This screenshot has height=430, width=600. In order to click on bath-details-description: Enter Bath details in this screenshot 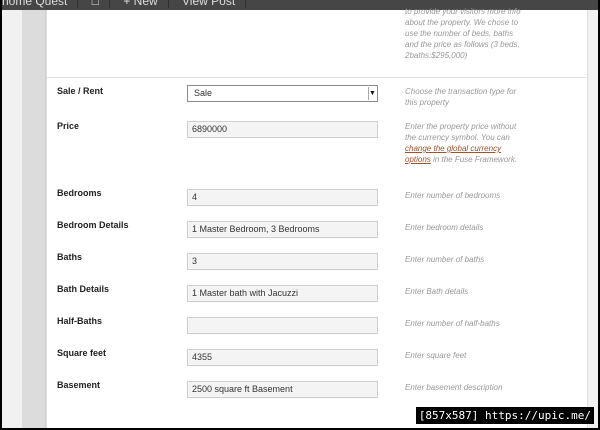, I will do `click(437, 291)`.